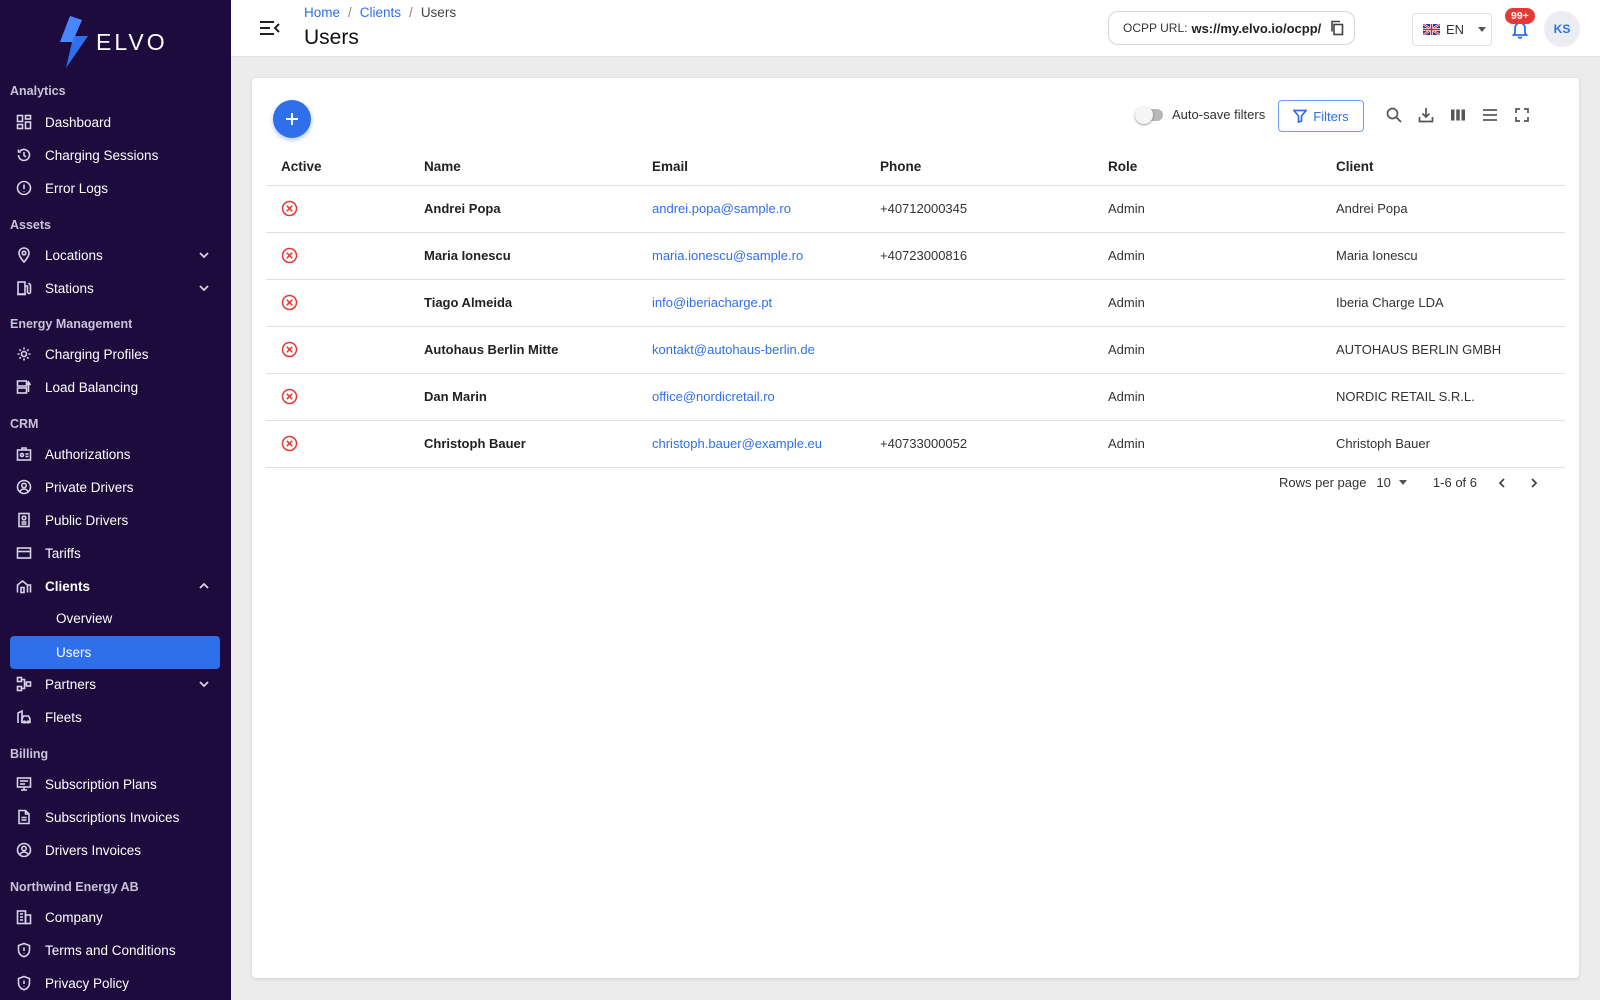  I want to click on sidebar-item-label: Load Balancing, so click(92, 387).